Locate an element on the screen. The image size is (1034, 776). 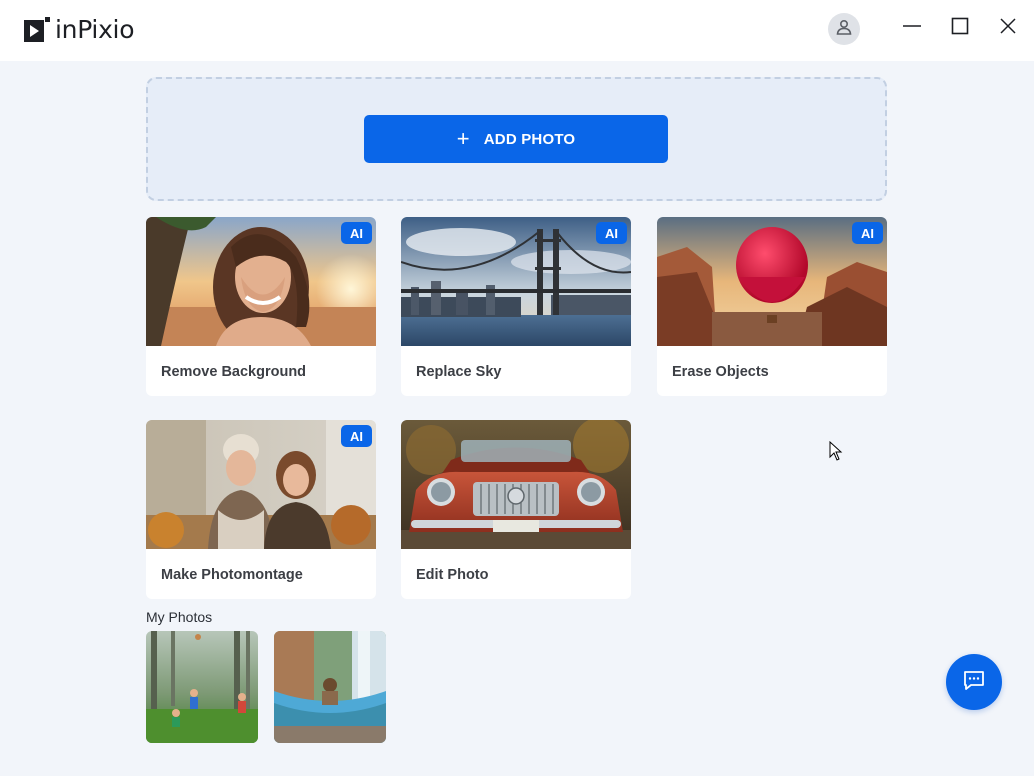
plus-icon: + is located at coordinates (463, 138).